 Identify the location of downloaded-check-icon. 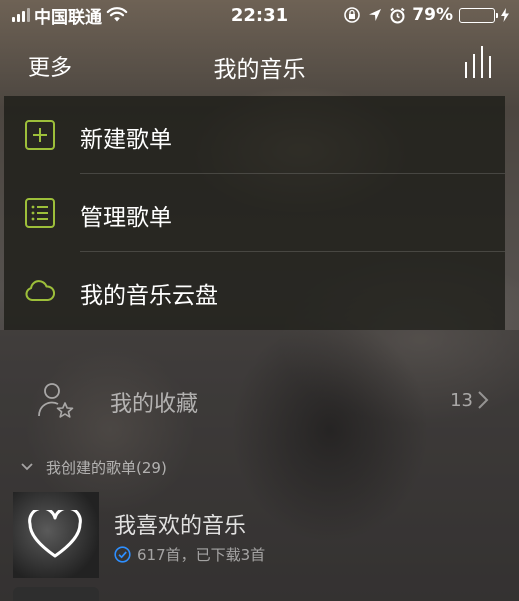
(122, 554).